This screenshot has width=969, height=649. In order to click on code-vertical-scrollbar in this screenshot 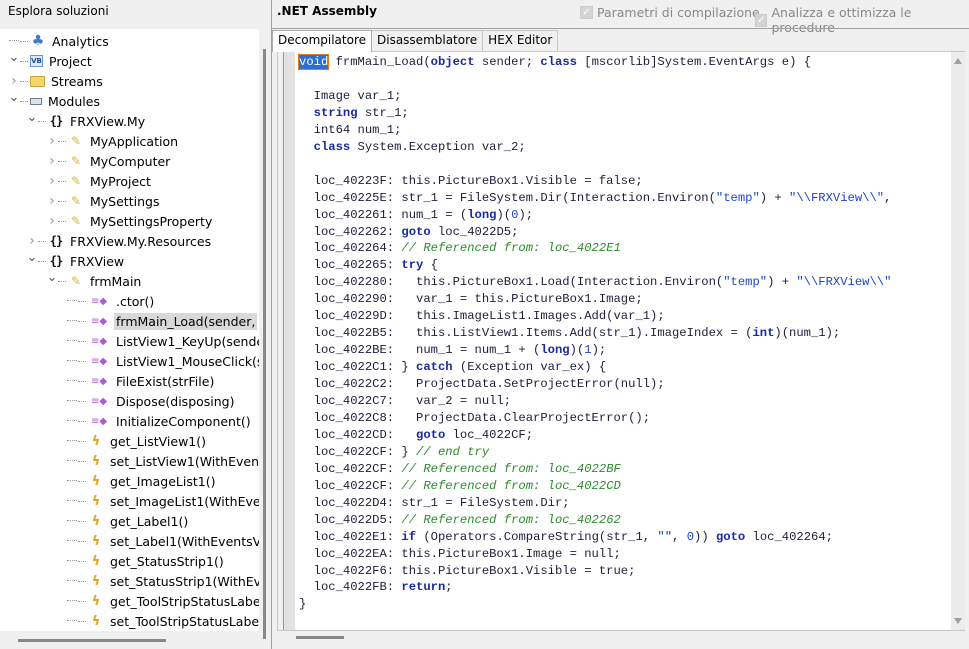, I will do `click(958, 341)`.